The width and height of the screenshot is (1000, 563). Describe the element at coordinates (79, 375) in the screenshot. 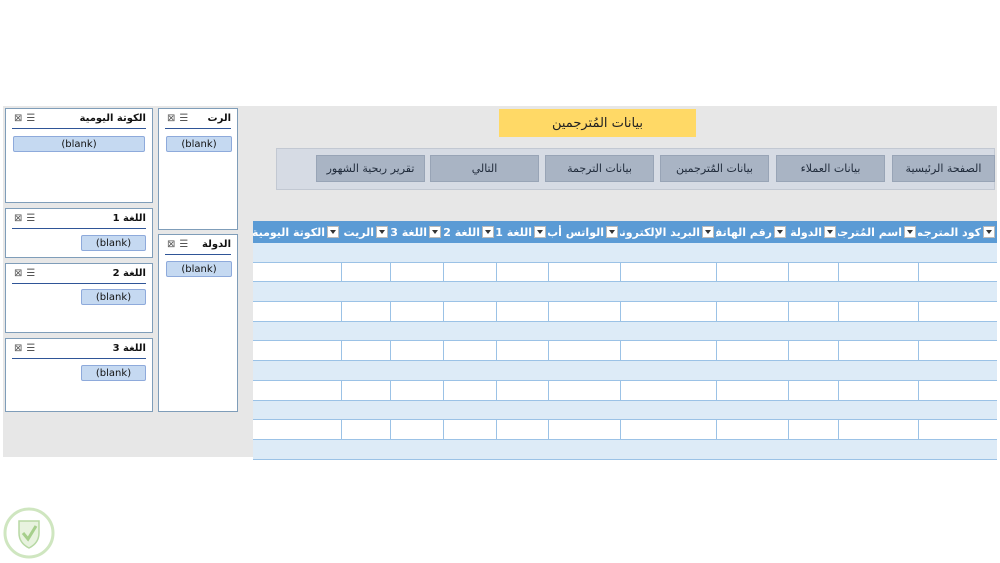

I see `slicer-language3: ⊠☰ اللغة 3 (blank)` at that location.